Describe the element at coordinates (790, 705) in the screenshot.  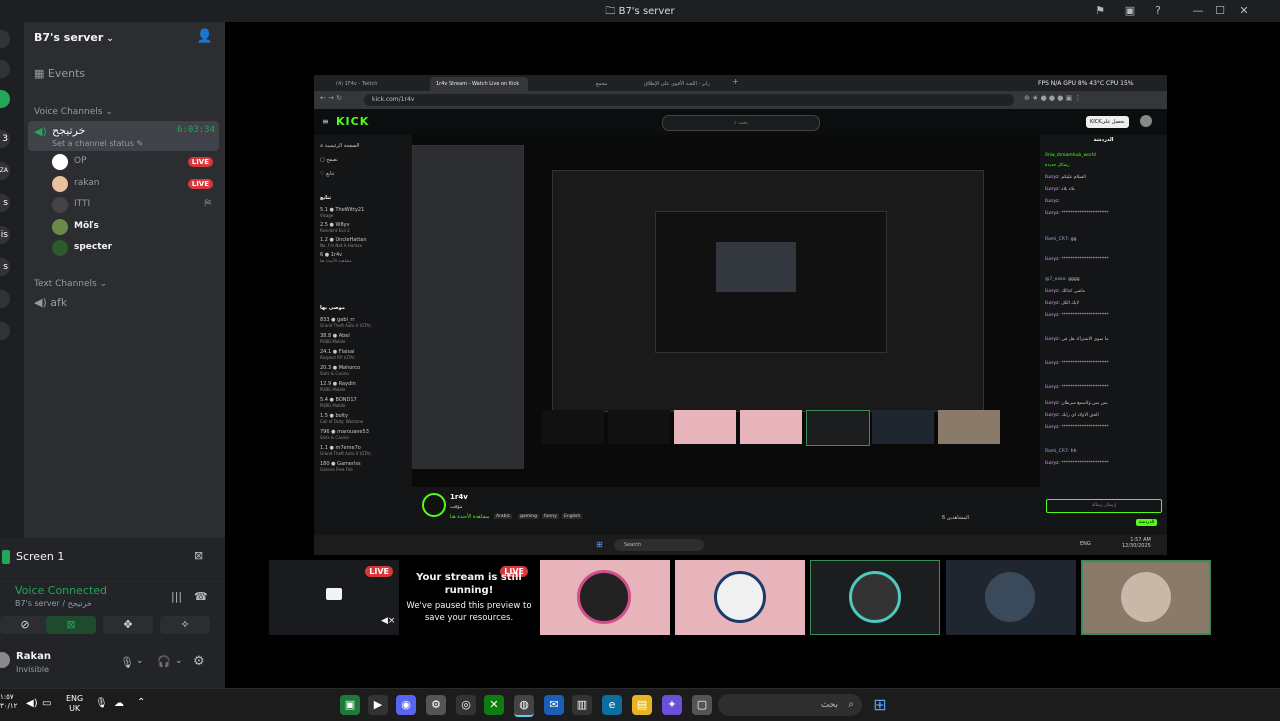
I see `taskbar-search: ⌕ بحث` at that location.